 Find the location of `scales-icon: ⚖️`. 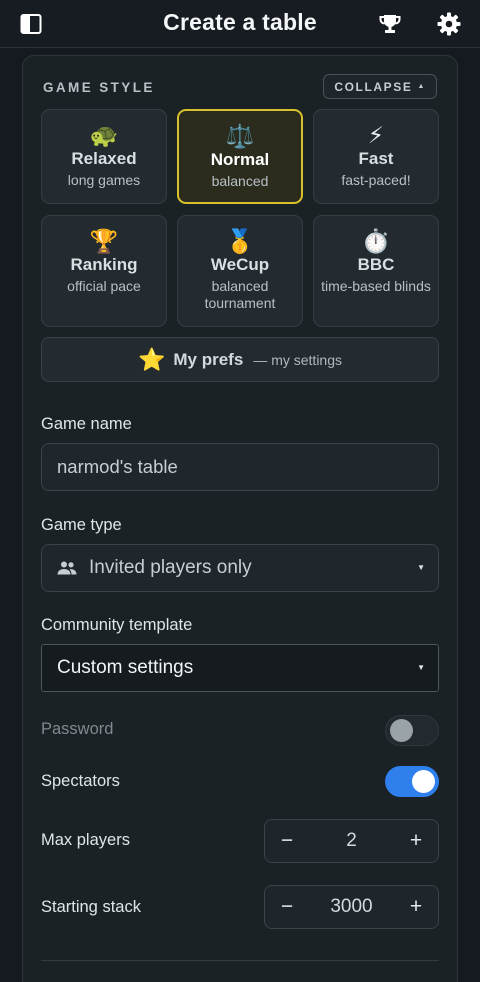

scales-icon: ⚖️ is located at coordinates (240, 136).